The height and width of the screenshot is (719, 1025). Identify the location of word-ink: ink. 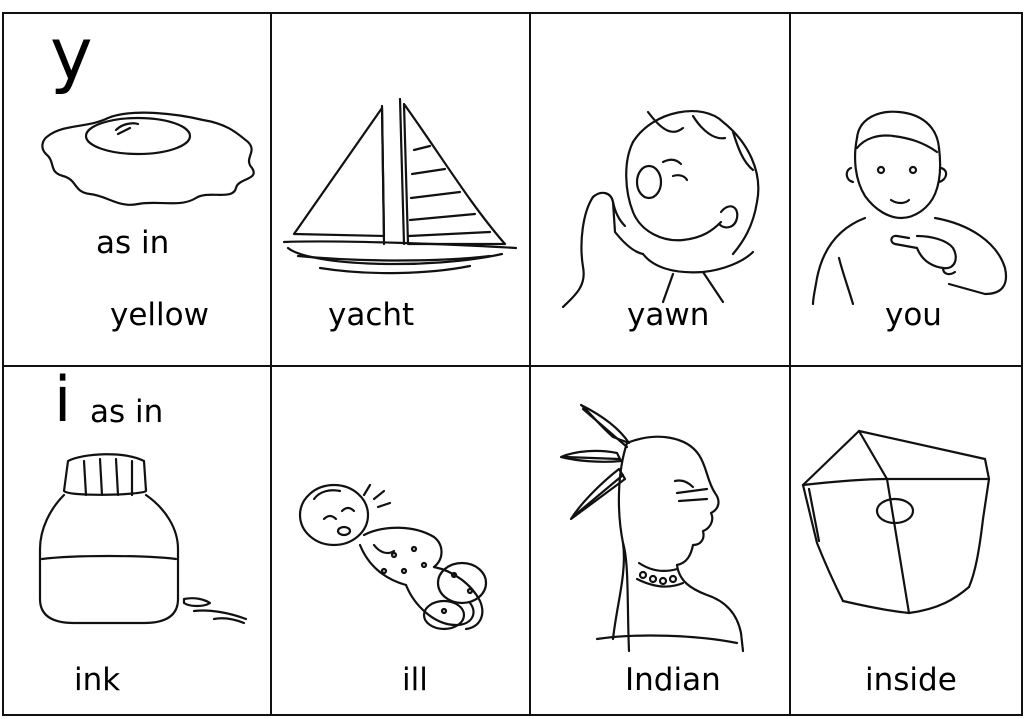
(97, 680).